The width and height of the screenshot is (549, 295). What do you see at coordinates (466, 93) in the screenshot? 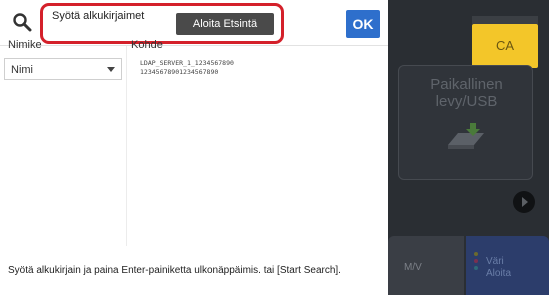
I see `local-drive-label: Paikallinen levy/USB` at bounding box center [466, 93].